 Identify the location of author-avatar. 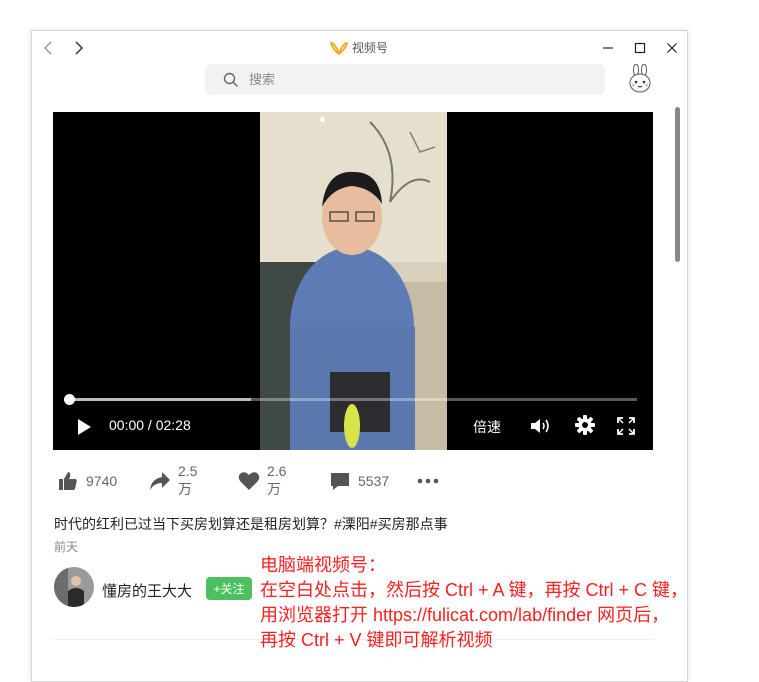
(74, 587).